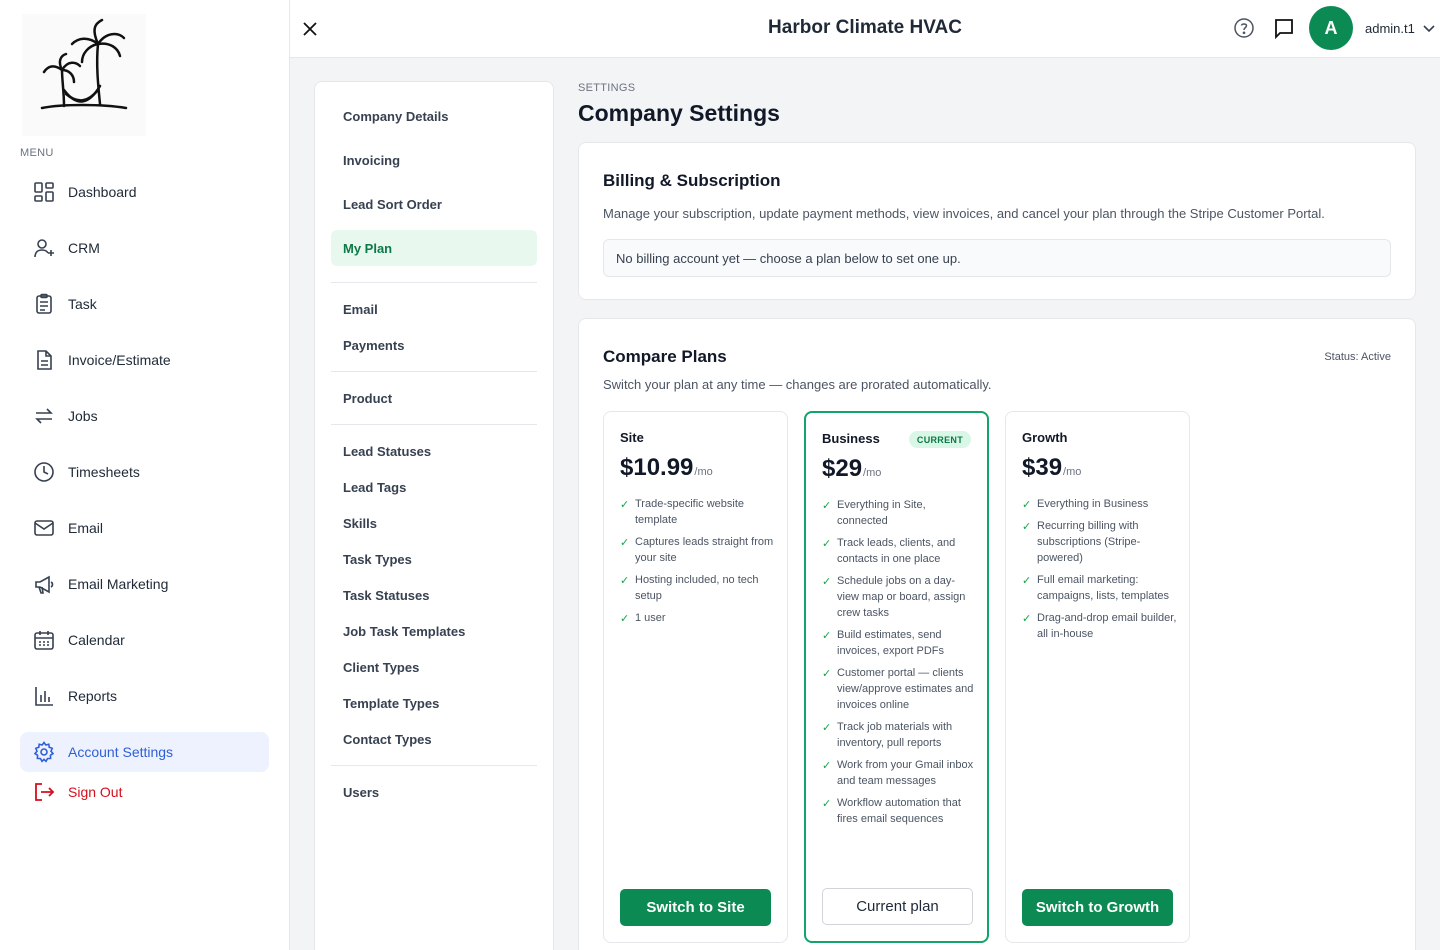 The image size is (1440, 950). I want to click on billing-title: Billing & Subscription, so click(692, 180).